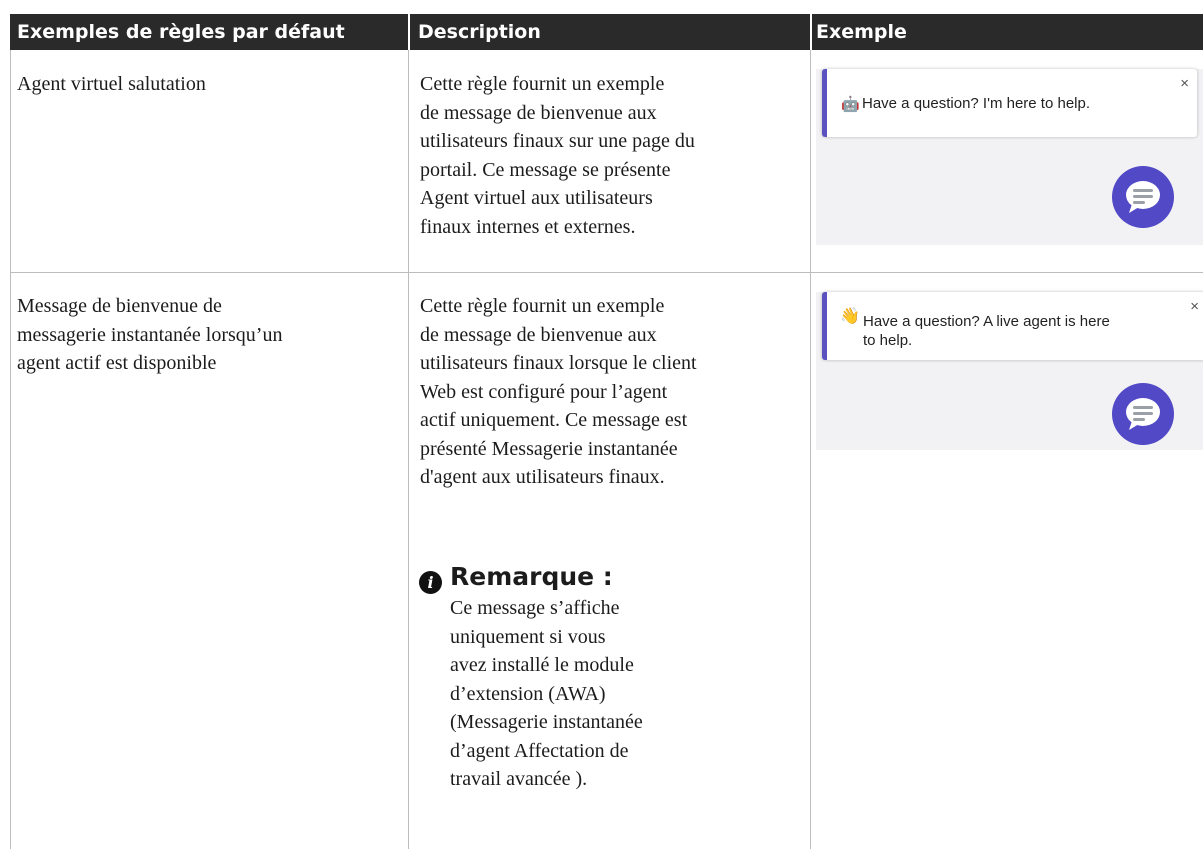 The image size is (1203, 849). I want to click on waving-hand-icon: 👋, so click(850, 316).